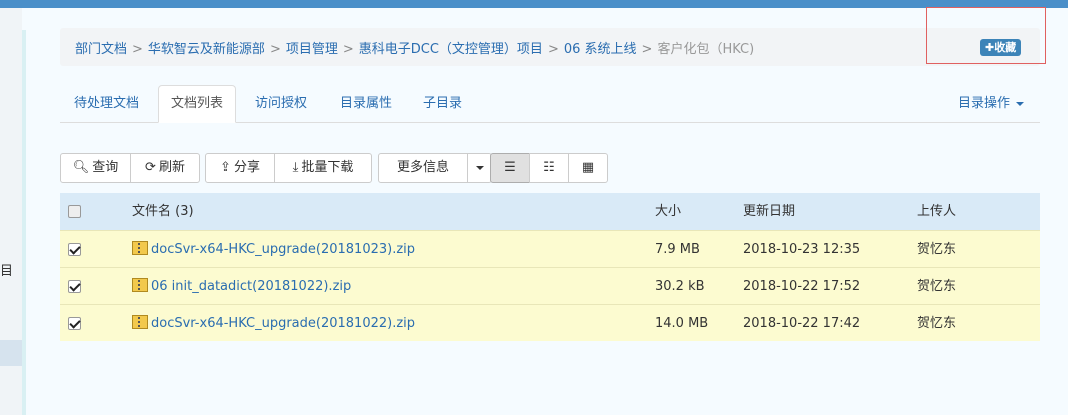  Describe the element at coordinates (246, 167) in the screenshot. I see `share-label: 分享` at that location.